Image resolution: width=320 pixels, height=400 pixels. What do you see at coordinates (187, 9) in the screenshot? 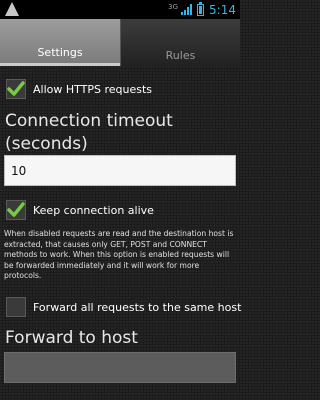
I see `signal-icon` at bounding box center [187, 9].